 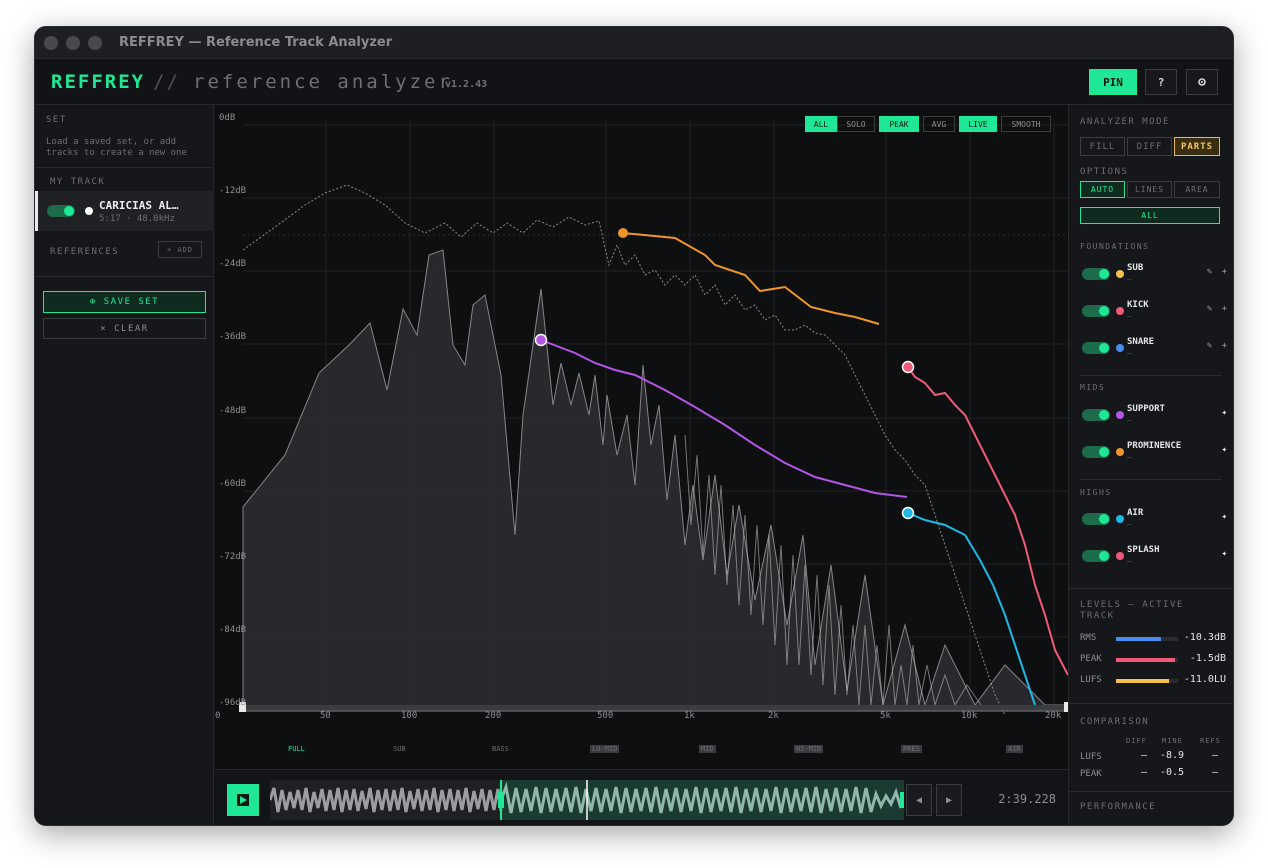 I want to click on layer-name: AIR, so click(x=1135, y=513).